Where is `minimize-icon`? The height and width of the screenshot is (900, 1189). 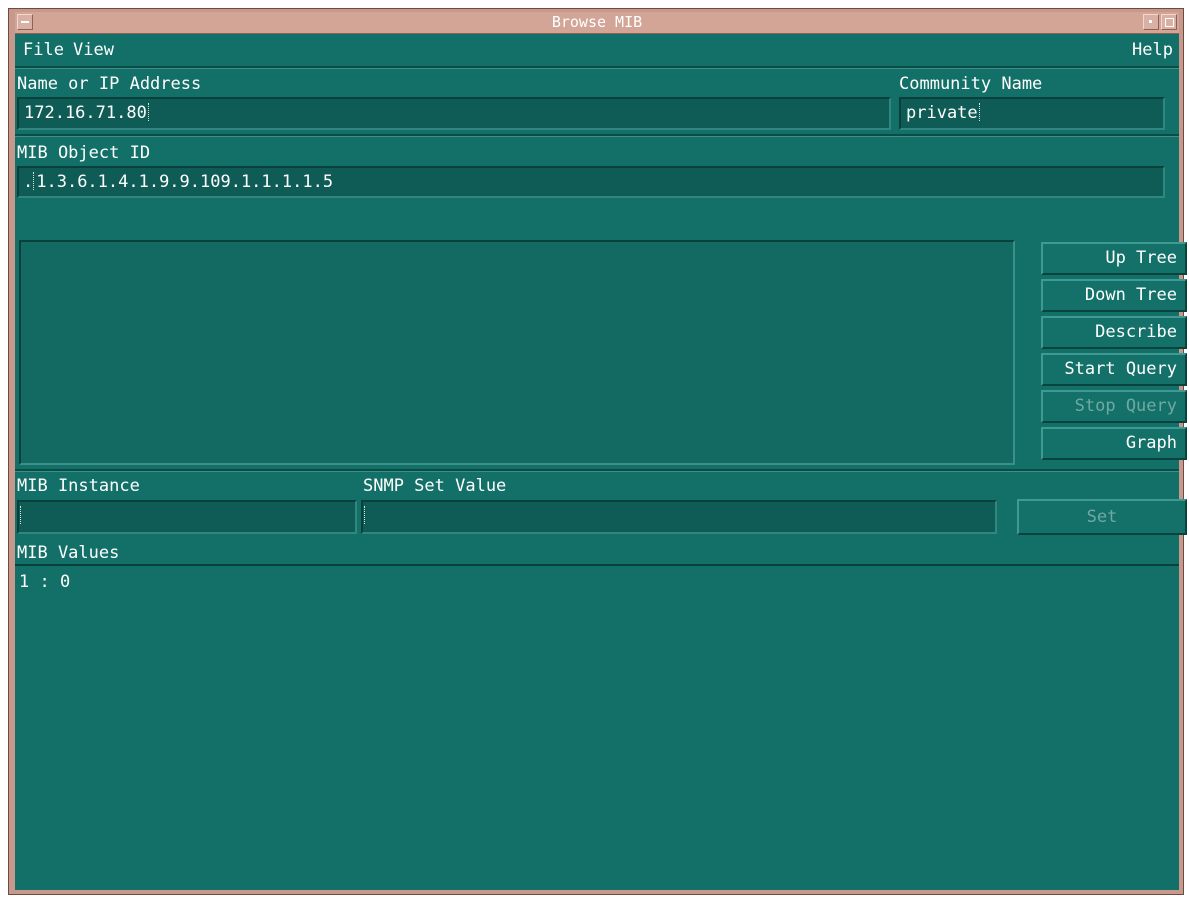
minimize-icon is located at coordinates (1151, 22).